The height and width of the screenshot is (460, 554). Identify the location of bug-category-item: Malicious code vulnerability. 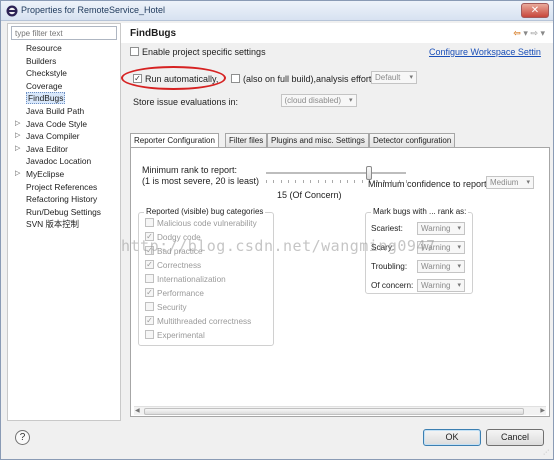
(201, 223).